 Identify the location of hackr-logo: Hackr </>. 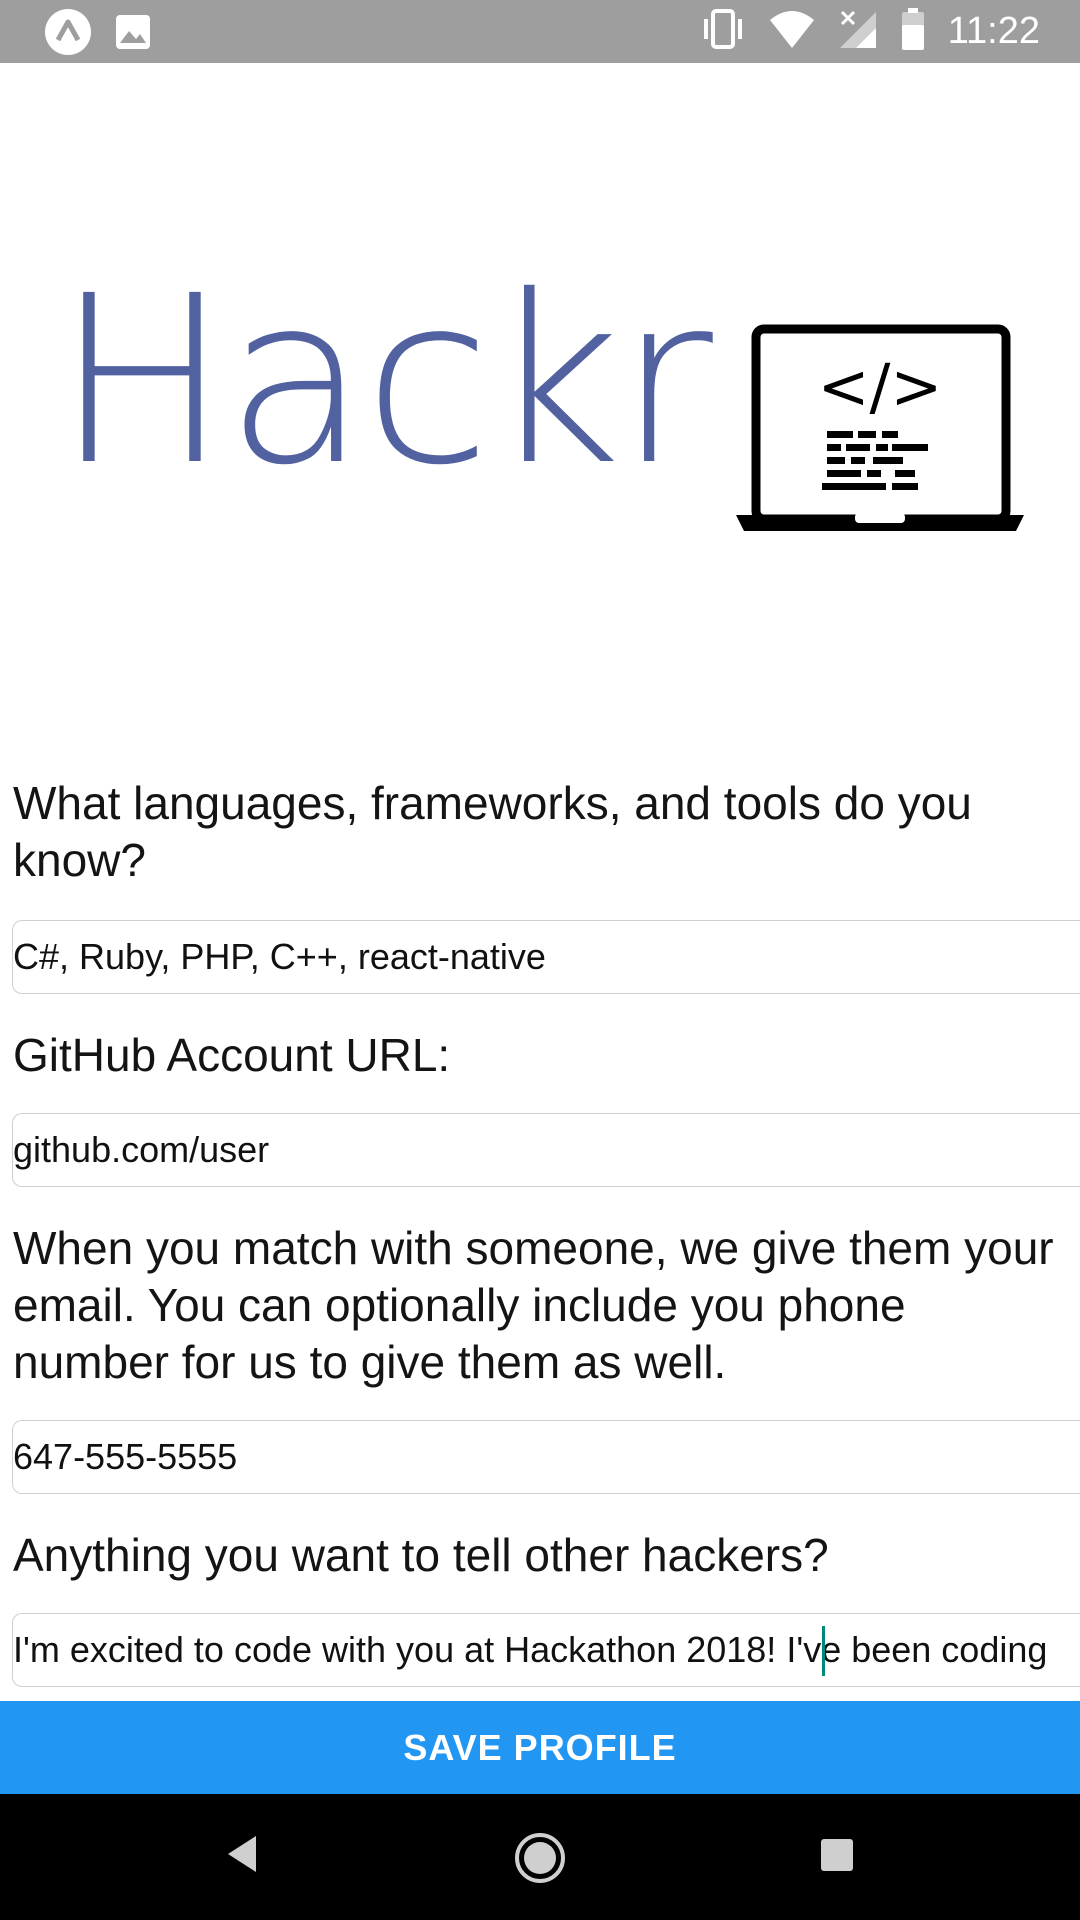
(545, 400).